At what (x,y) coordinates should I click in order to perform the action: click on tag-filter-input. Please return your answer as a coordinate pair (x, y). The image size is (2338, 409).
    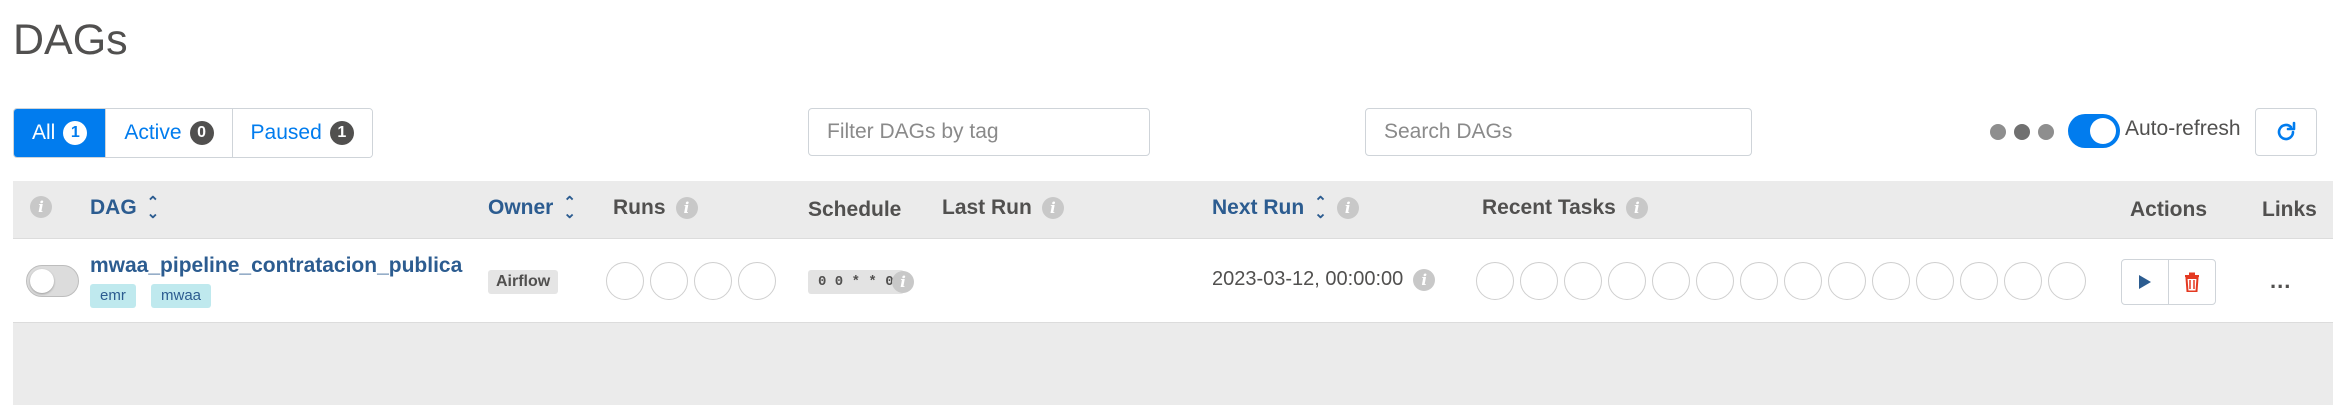
    Looking at the image, I should click on (979, 132).